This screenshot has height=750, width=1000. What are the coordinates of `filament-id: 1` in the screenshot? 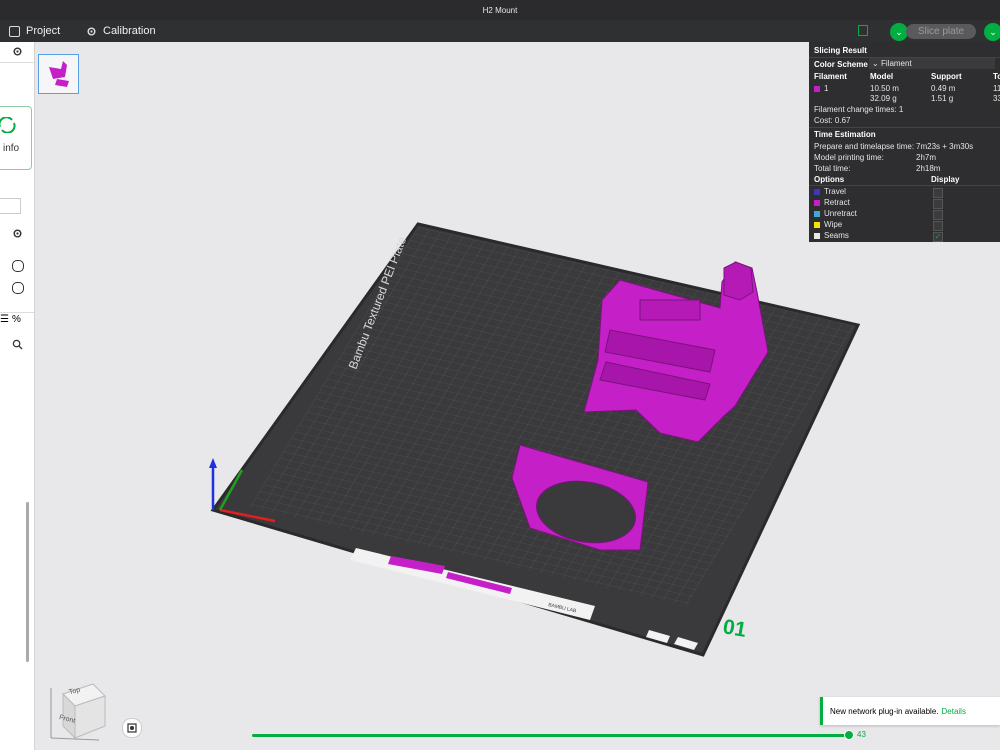 It's located at (821, 88).